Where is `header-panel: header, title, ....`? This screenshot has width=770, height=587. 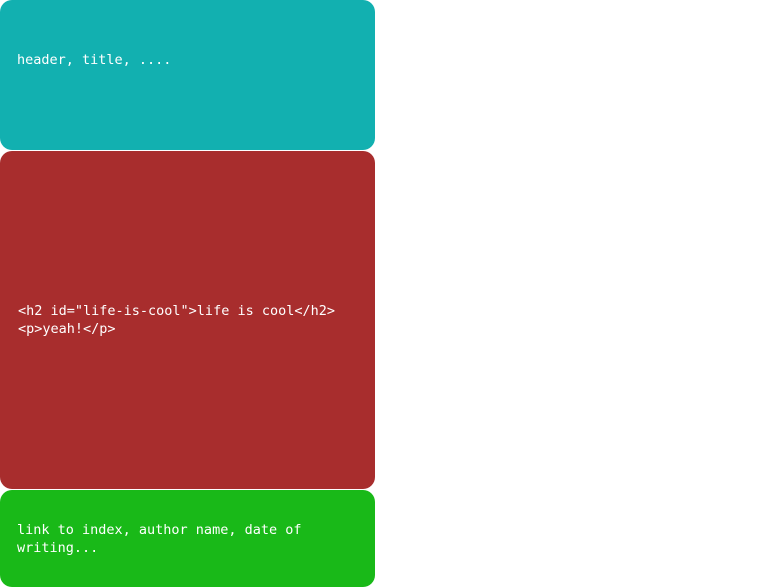 header-panel: header, title, .... is located at coordinates (187, 75).